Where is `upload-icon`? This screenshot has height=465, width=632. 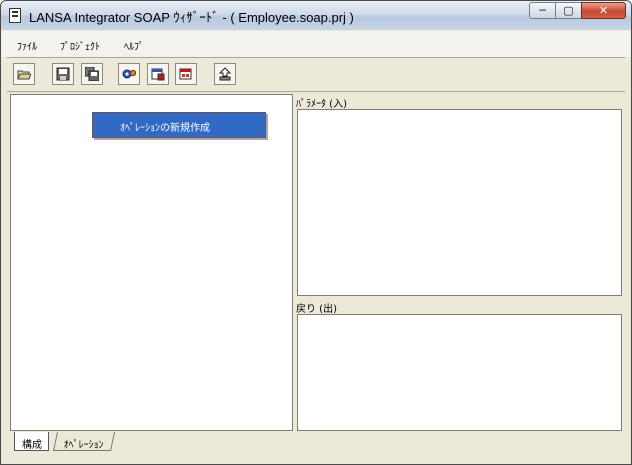
upload-icon is located at coordinates (225, 74).